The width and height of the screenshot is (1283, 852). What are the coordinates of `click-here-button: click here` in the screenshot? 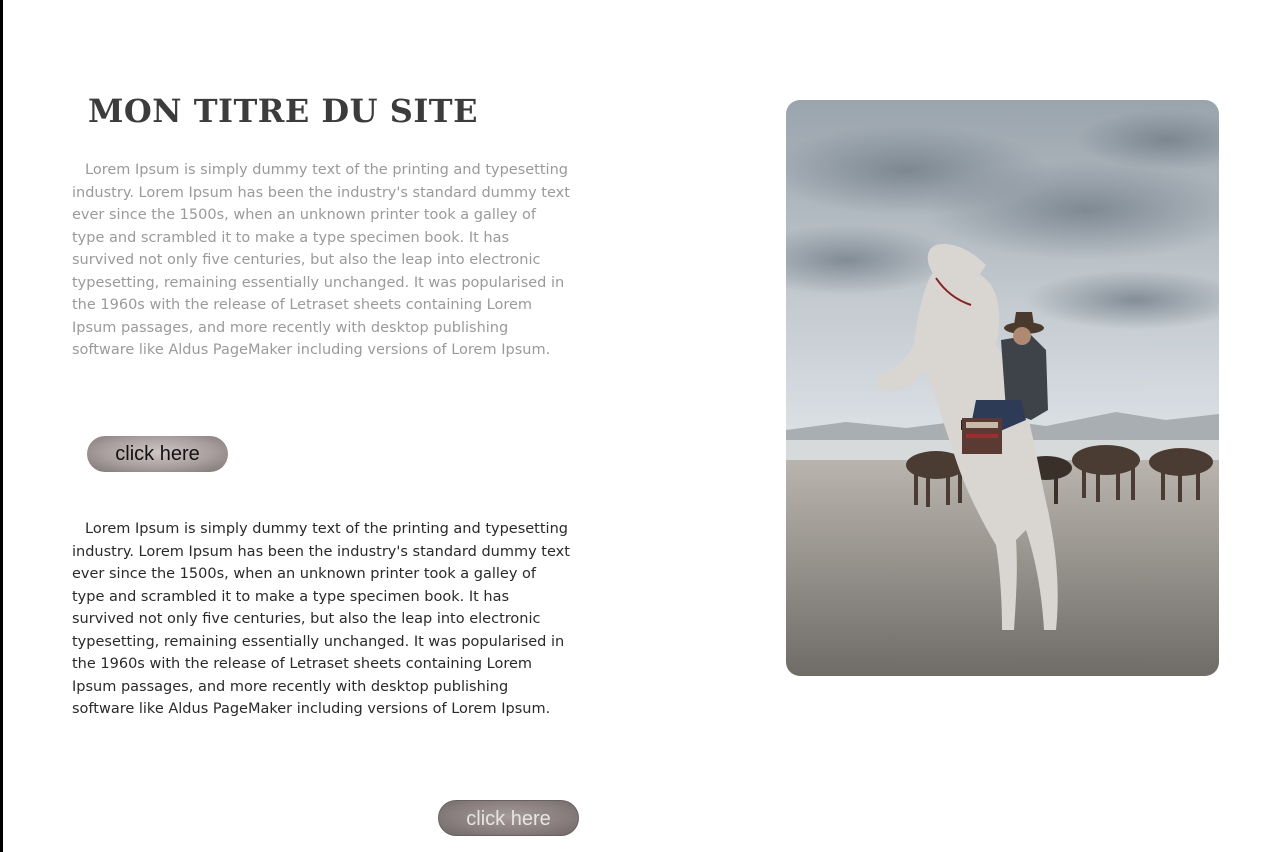 It's located at (157, 454).